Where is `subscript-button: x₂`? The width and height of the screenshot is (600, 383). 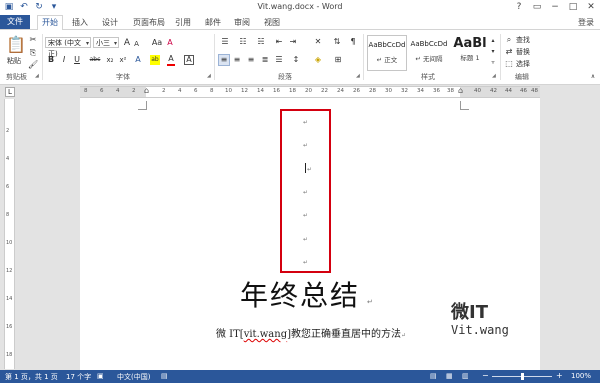
subscript-button: x₂ is located at coordinates (110, 60).